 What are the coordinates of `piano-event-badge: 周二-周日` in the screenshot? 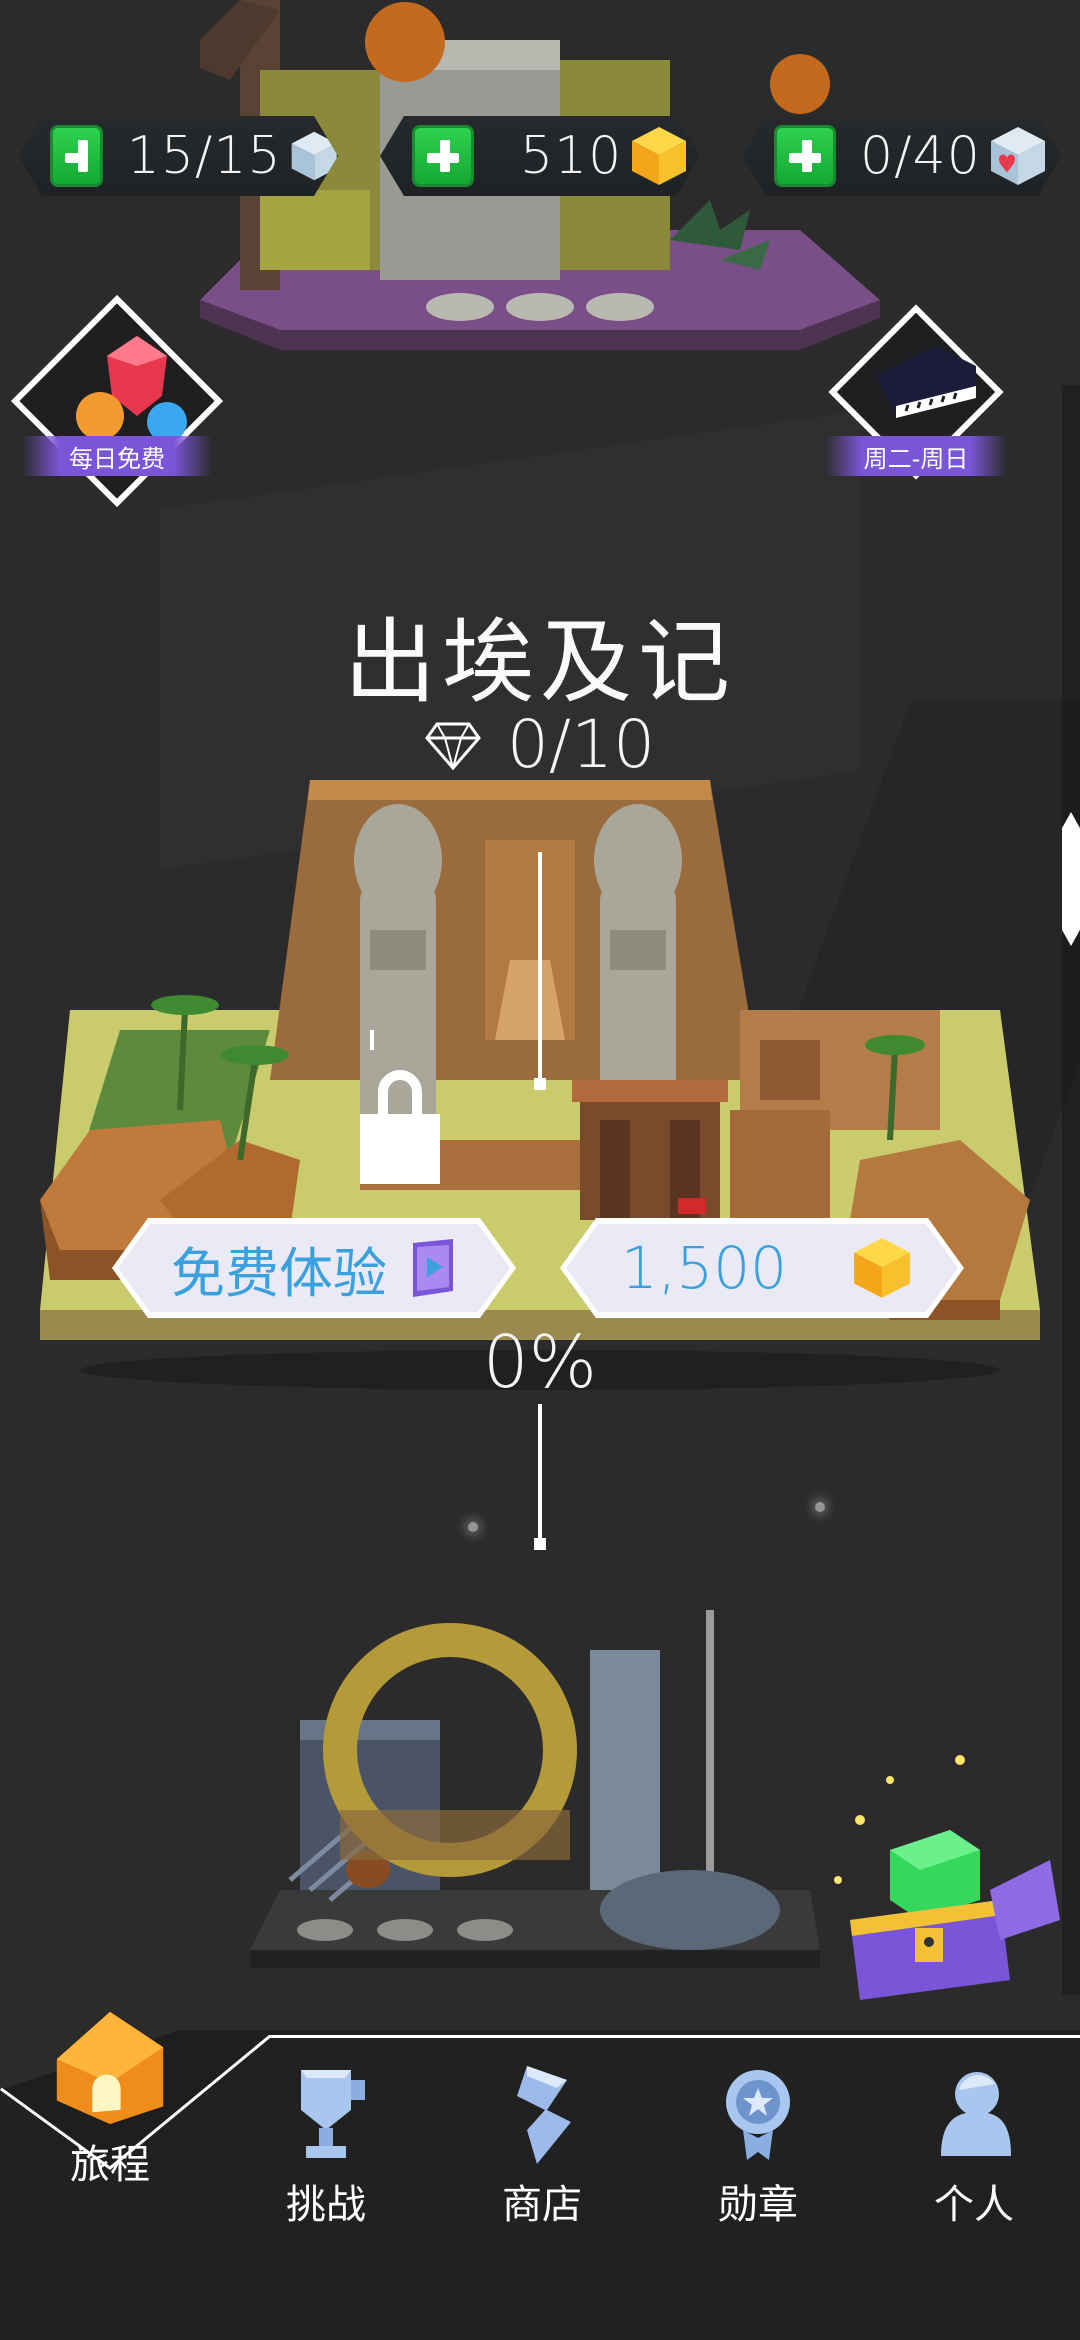 It's located at (916, 400).